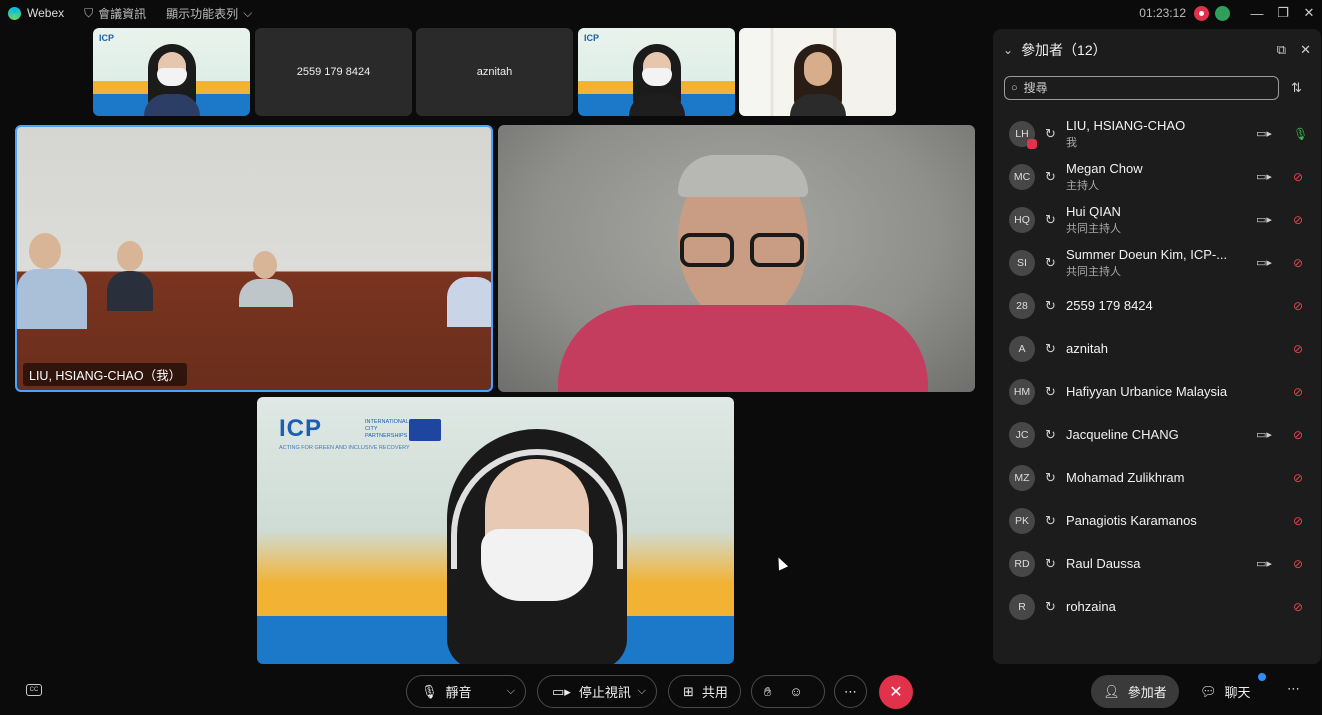 The image size is (1322, 715). I want to click on shield-icon: ⛉, so click(89, 12).